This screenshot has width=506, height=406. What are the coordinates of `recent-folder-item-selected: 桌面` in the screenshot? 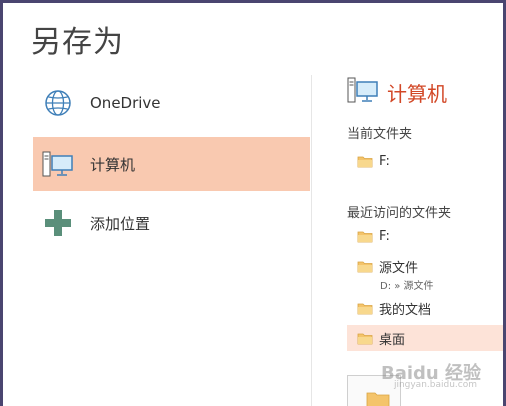 It's located at (425, 338).